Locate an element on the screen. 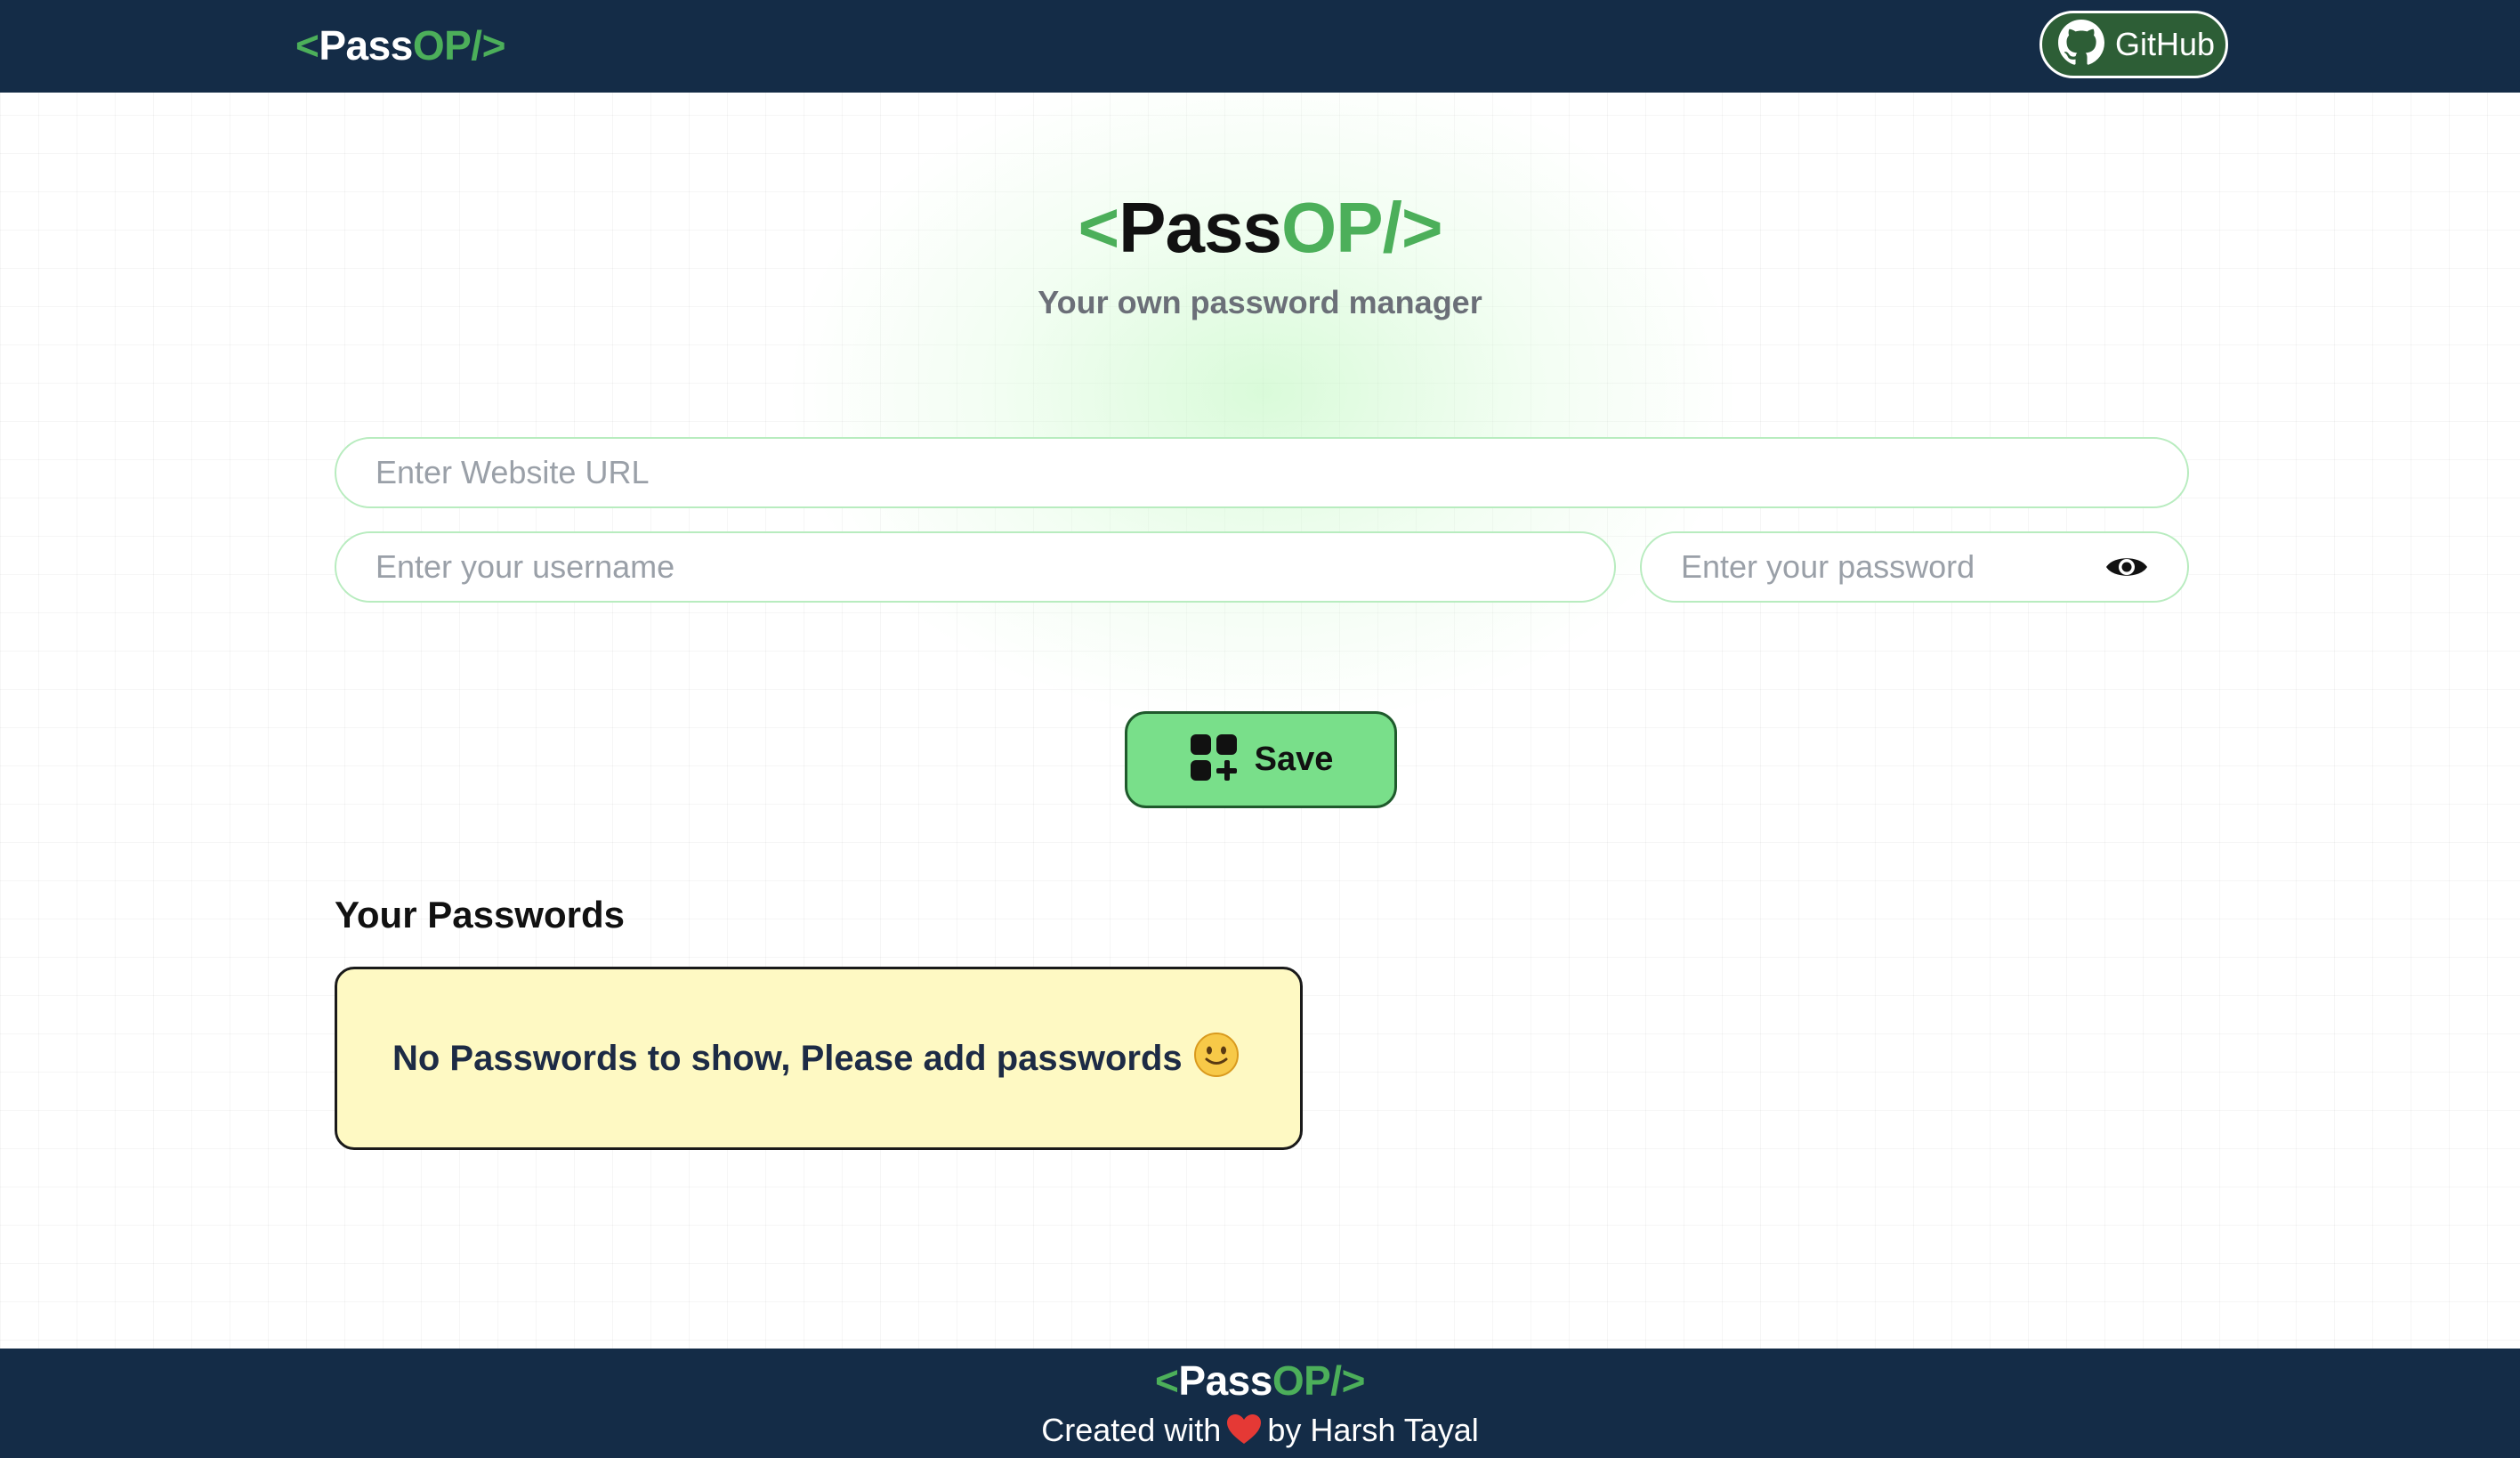 The width and height of the screenshot is (2520, 1458). heart-icon is located at coordinates (1244, 1429).